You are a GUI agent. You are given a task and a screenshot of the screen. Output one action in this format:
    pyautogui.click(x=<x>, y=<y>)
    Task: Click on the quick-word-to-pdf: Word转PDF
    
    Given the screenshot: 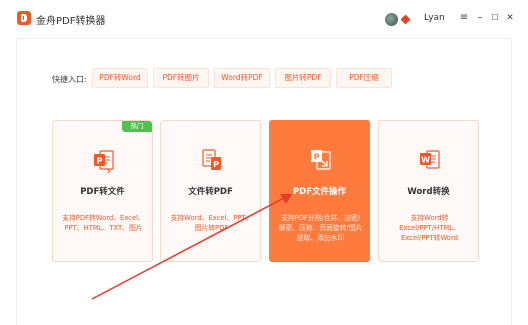 What is the action you would take?
    pyautogui.click(x=242, y=78)
    